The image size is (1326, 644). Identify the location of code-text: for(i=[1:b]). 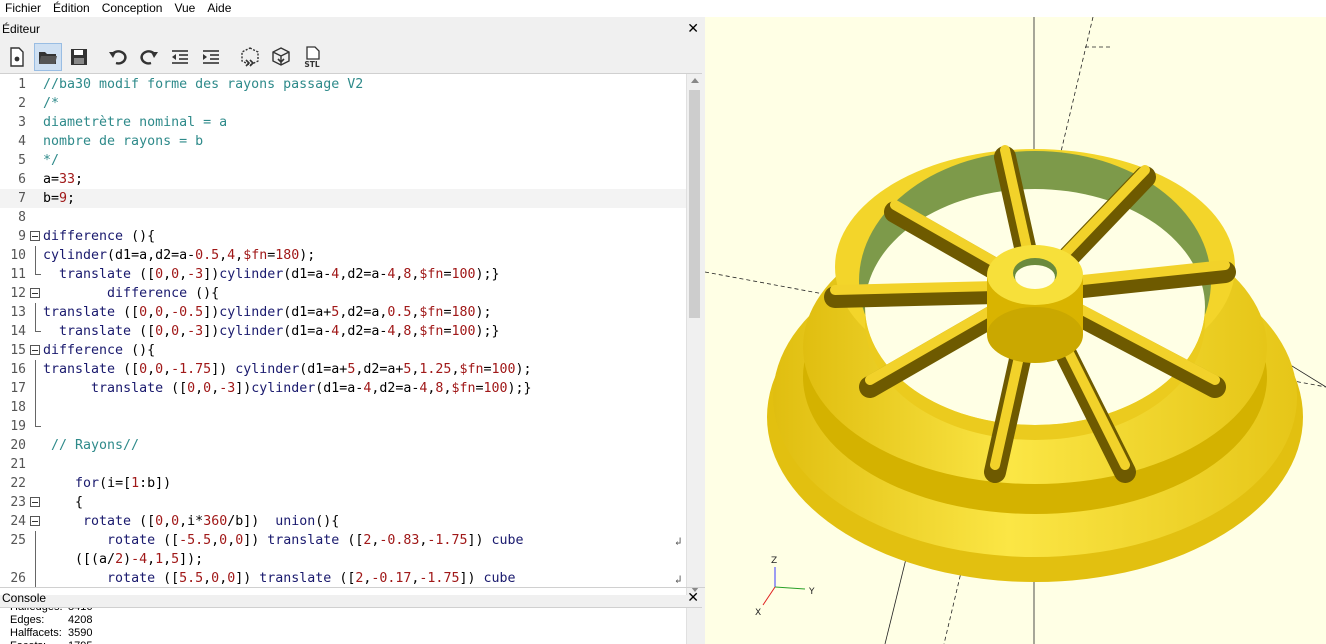
(123, 483).